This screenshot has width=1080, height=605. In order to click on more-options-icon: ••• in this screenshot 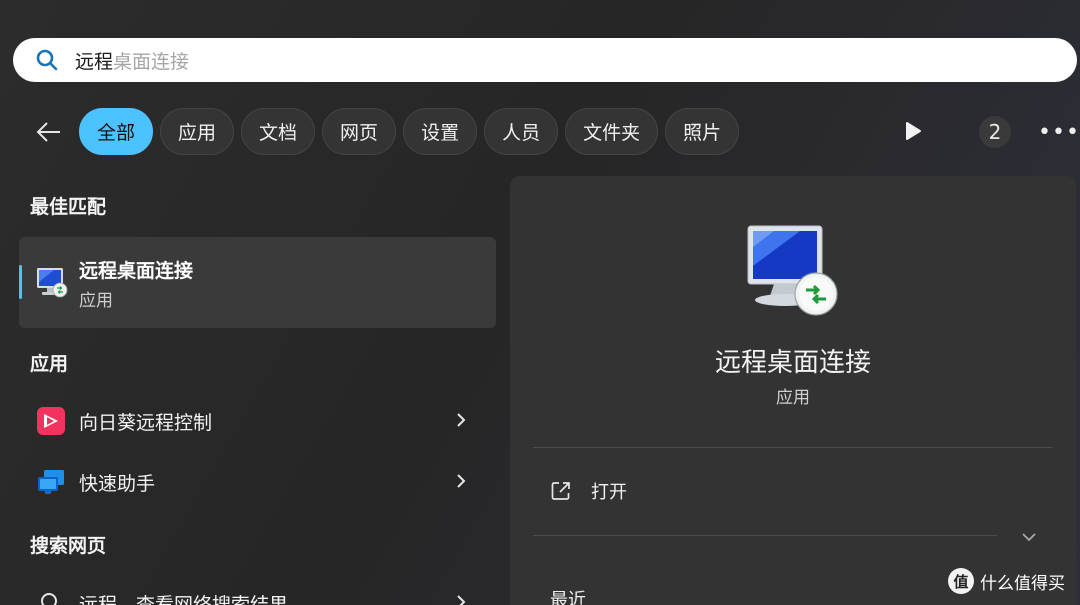, I will do `click(1058, 132)`.